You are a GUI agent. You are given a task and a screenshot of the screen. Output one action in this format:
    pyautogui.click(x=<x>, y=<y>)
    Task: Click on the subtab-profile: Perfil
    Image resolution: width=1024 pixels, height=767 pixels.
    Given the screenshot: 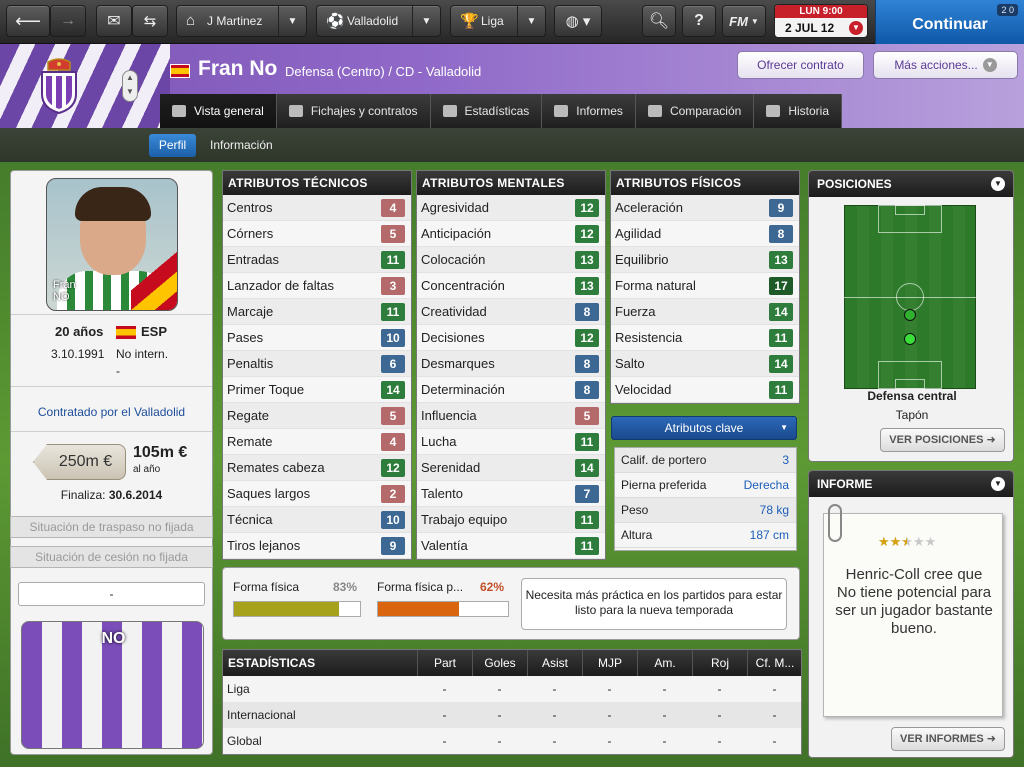 What is the action you would take?
    pyautogui.click(x=172, y=145)
    